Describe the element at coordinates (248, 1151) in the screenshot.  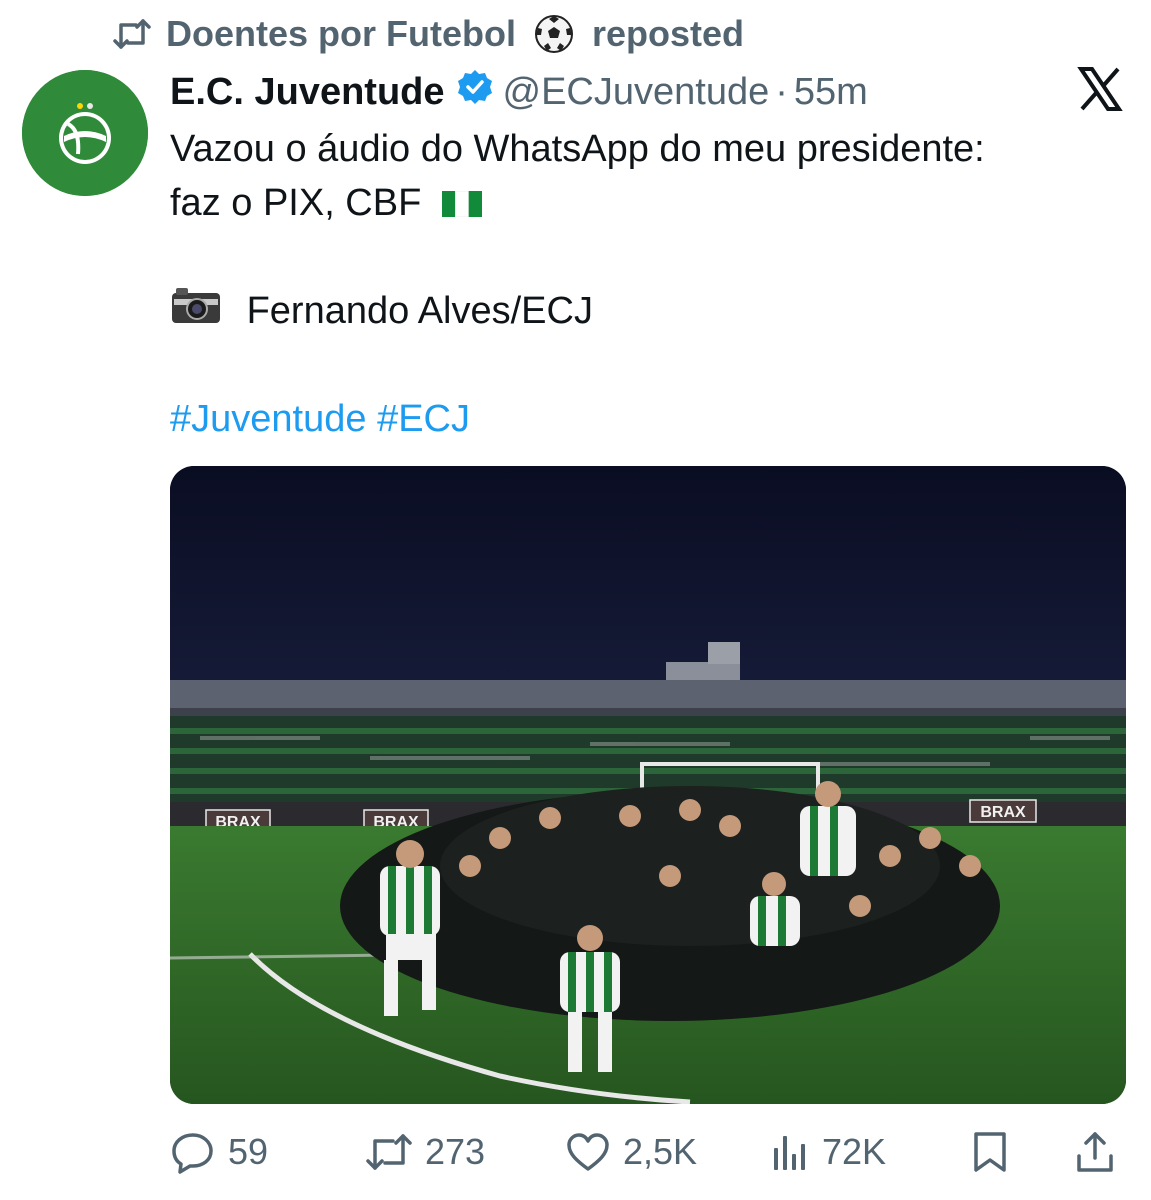
I see `reply-count: 59` at that location.